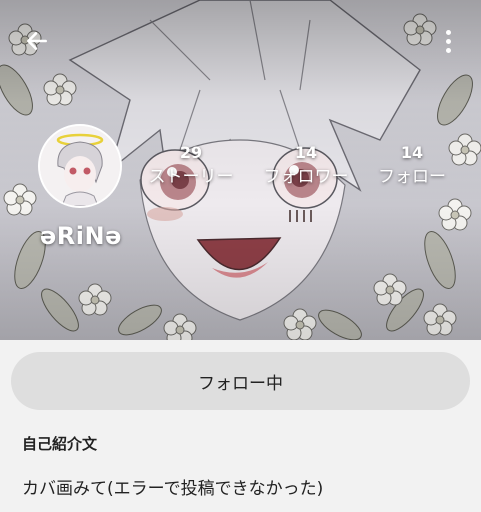  I want to click on stat-followers: 14 フォロワー, so click(306, 166).